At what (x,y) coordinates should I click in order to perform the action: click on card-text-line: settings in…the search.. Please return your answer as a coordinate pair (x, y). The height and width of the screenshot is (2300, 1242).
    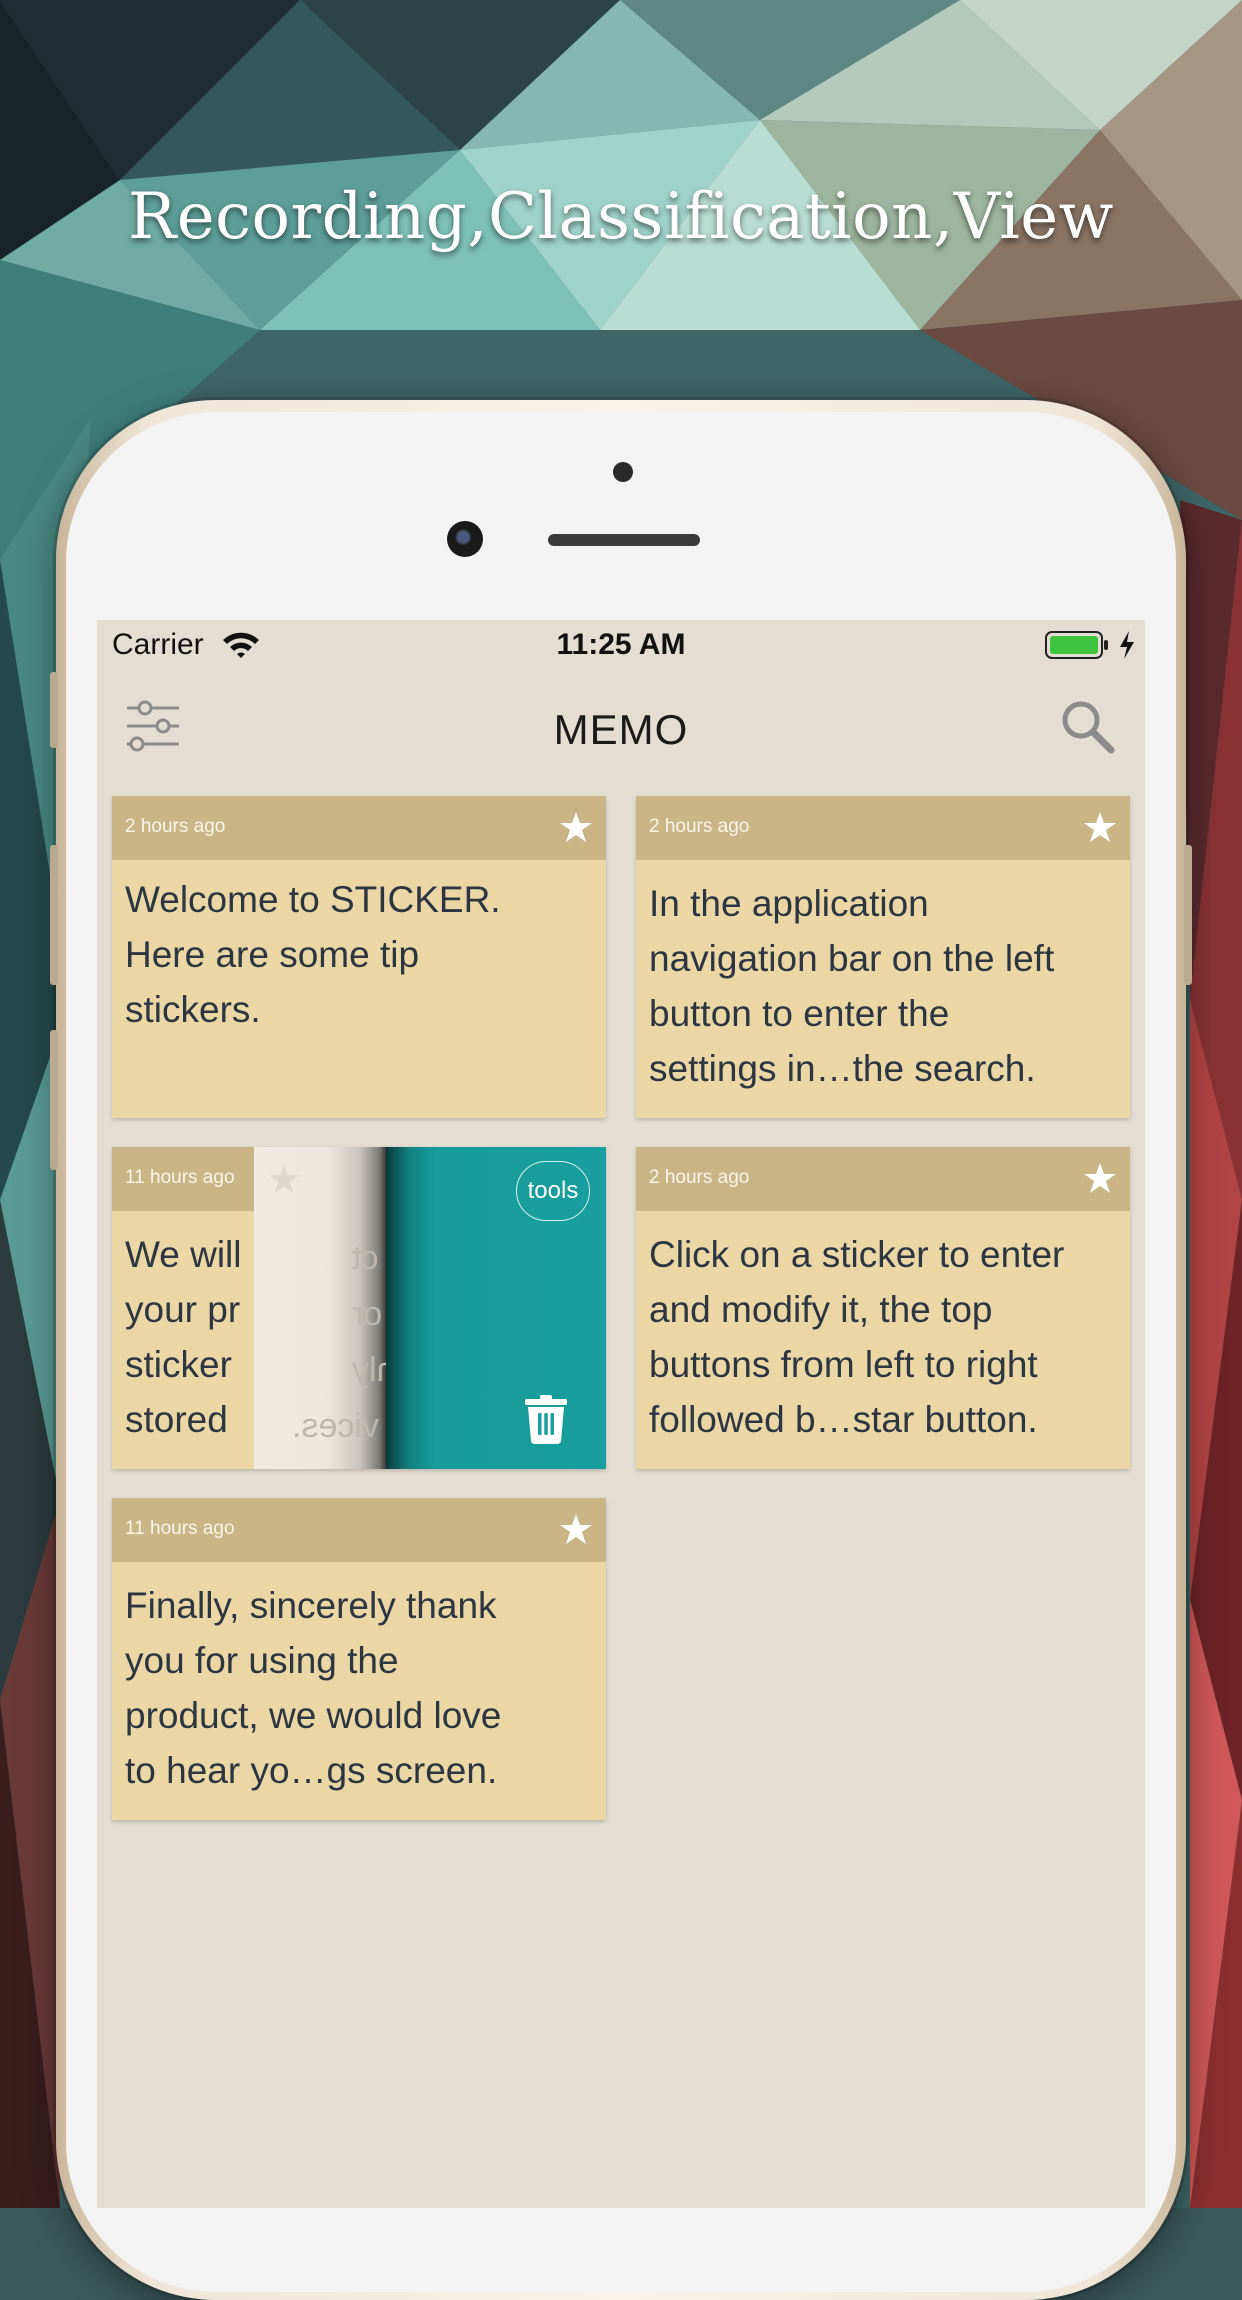
    Looking at the image, I should click on (842, 1068).